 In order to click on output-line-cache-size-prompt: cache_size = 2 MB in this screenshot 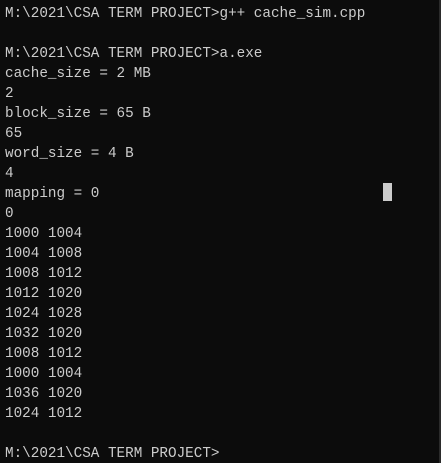, I will do `click(78, 74)`.